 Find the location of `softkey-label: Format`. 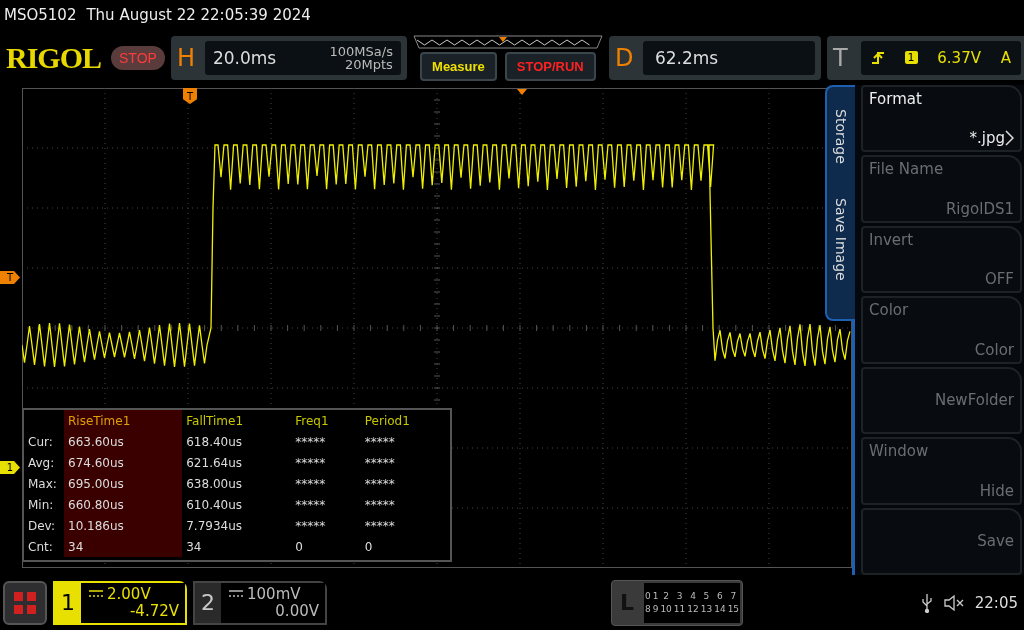

softkey-label: Format is located at coordinates (895, 99).